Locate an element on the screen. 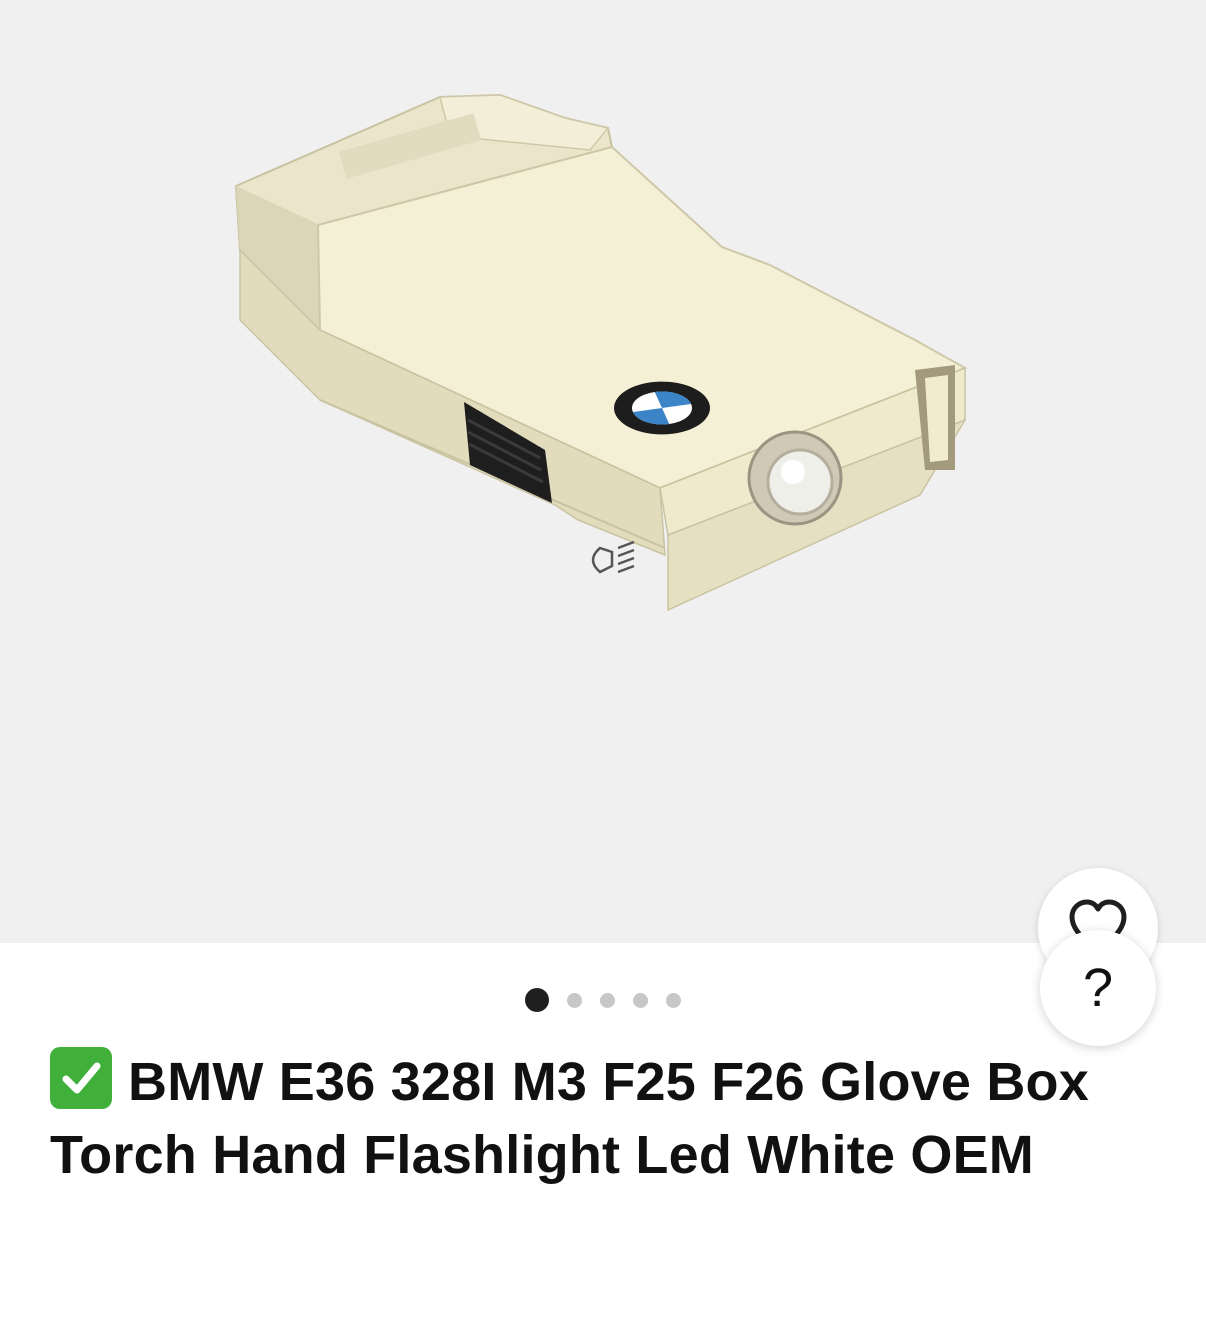 This screenshot has height=1332, width=1206. check-mark-button-icon is located at coordinates (81, 1078).